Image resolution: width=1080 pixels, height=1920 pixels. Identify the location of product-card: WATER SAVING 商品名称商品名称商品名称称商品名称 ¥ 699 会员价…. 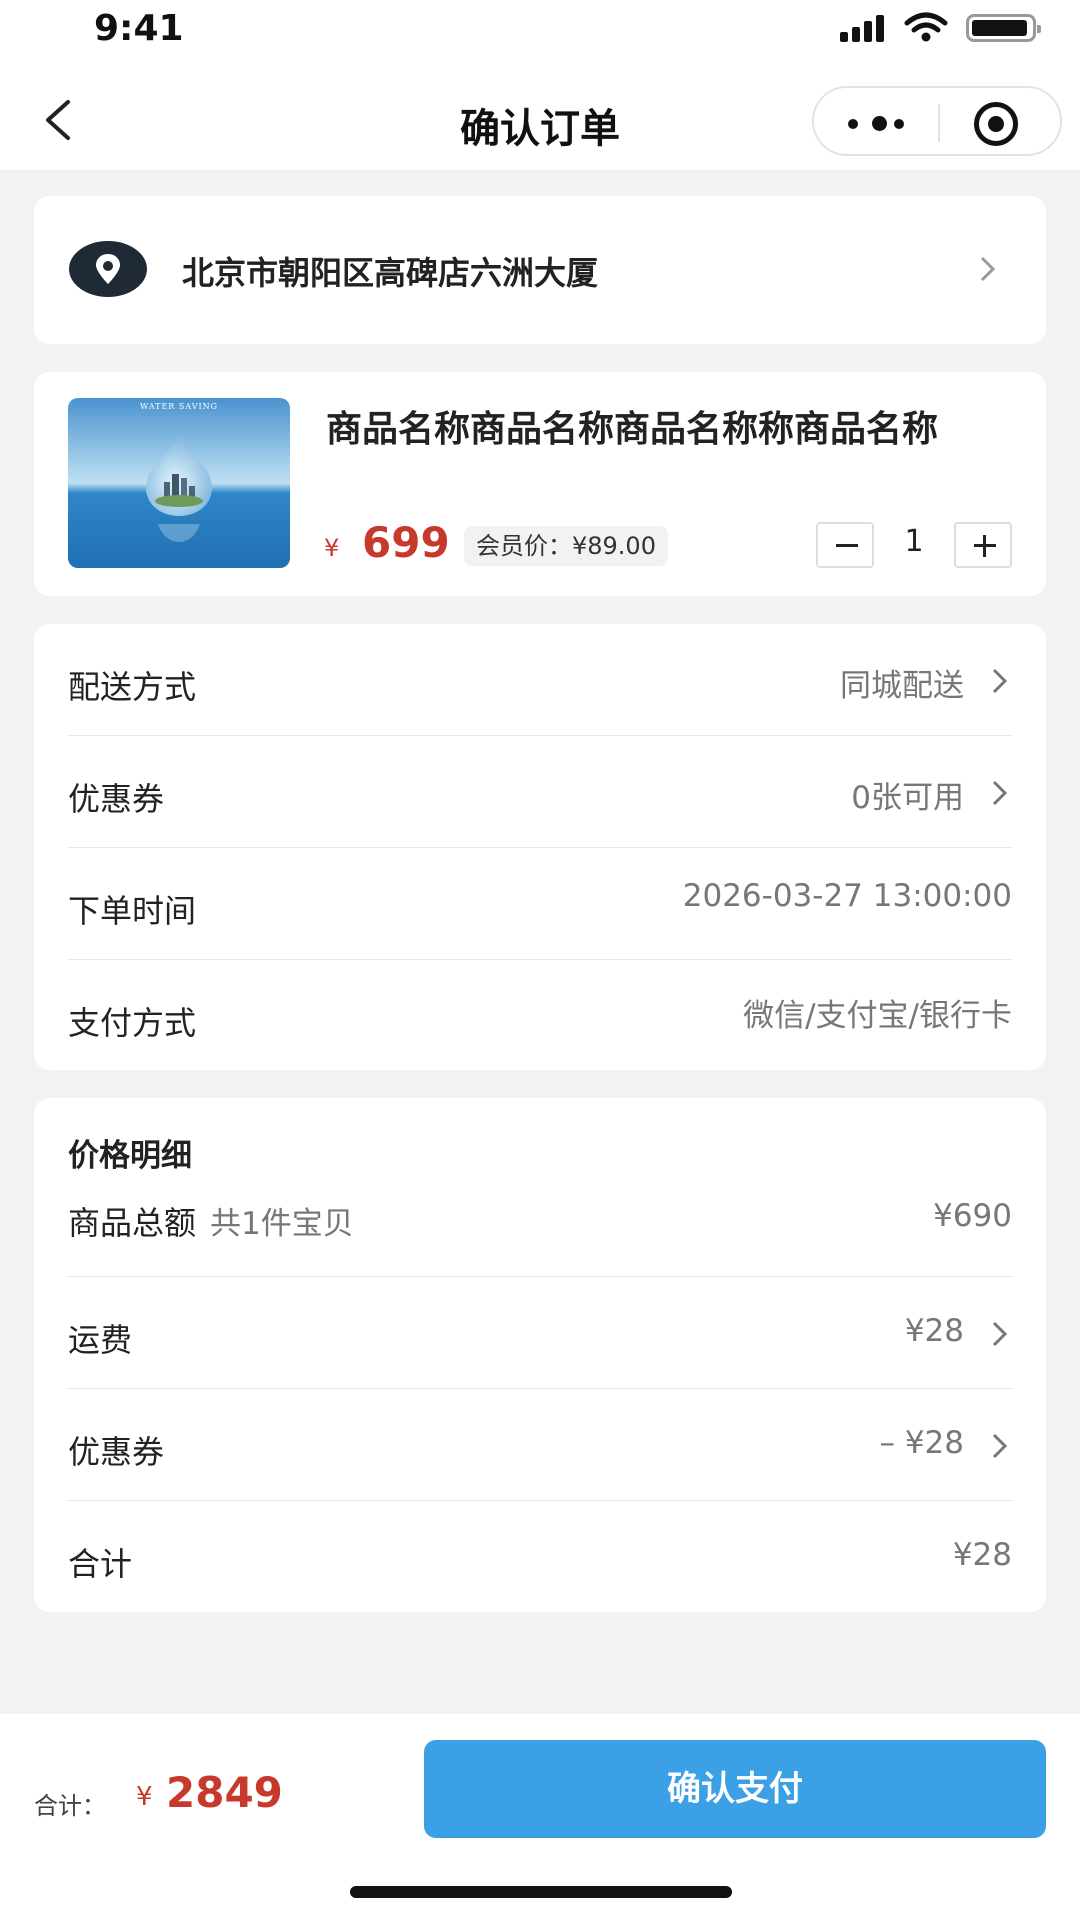
(540, 484).